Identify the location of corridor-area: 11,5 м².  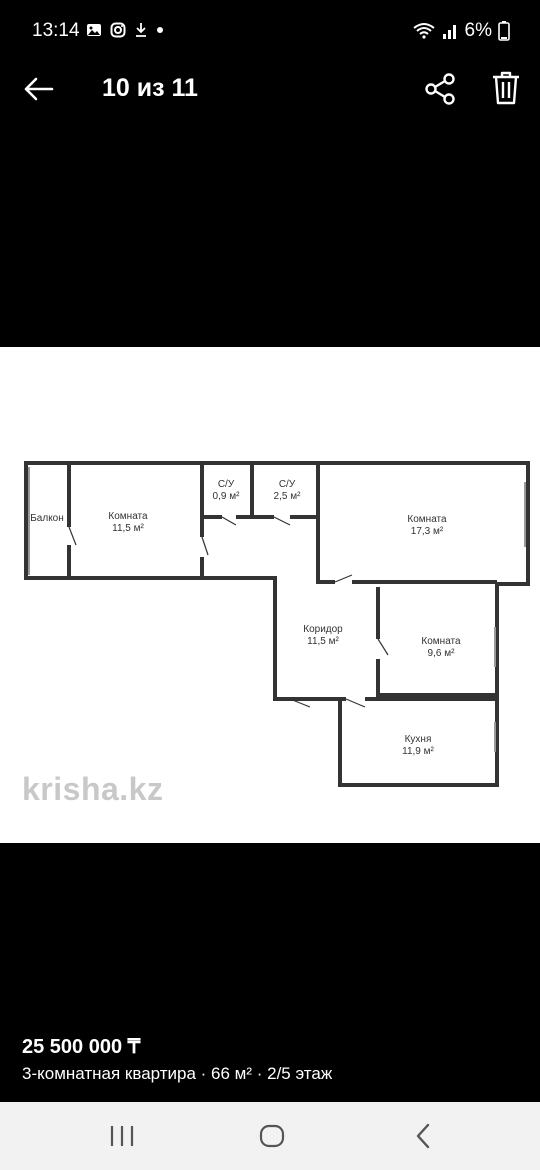
(323, 641).